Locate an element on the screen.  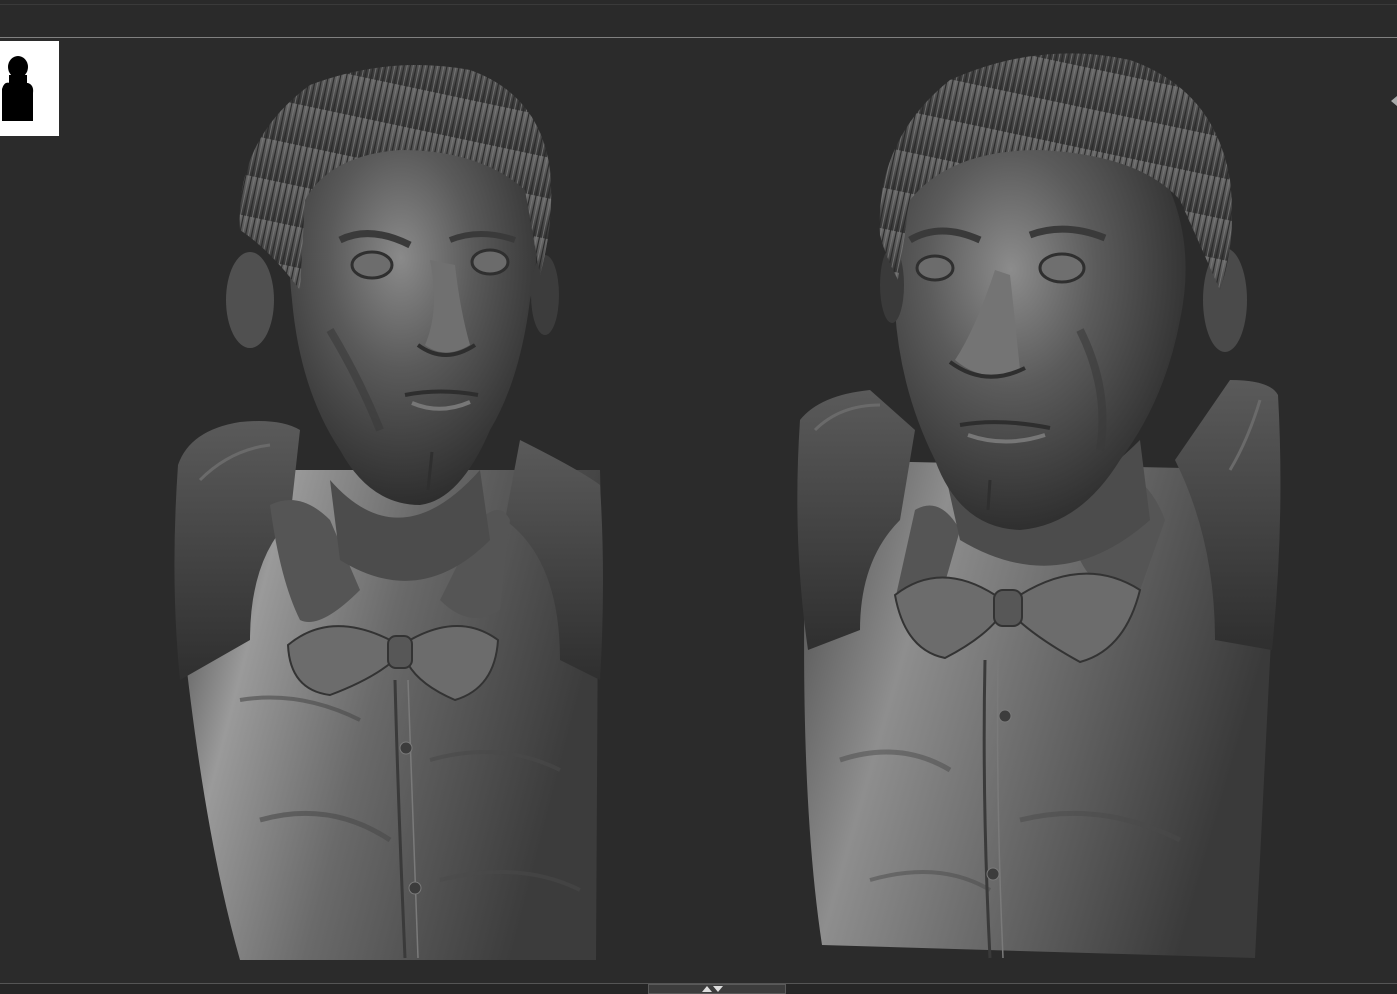
right-panel-arrow-icon is located at coordinates (1394, 101).